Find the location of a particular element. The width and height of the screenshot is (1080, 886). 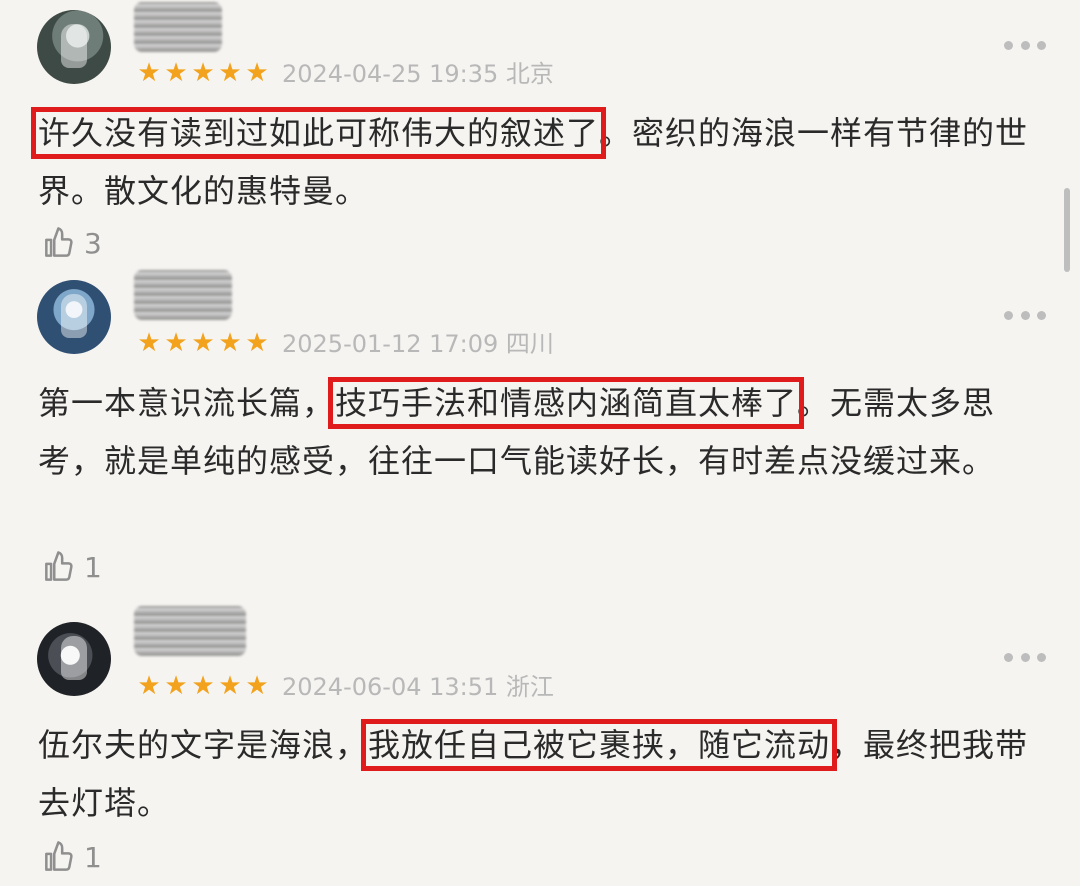

review-text: 伍尔夫的文字是海浪，我放任自己被它裹挟，随它流动，最终把我带去灯塔。 is located at coordinates (538, 774).